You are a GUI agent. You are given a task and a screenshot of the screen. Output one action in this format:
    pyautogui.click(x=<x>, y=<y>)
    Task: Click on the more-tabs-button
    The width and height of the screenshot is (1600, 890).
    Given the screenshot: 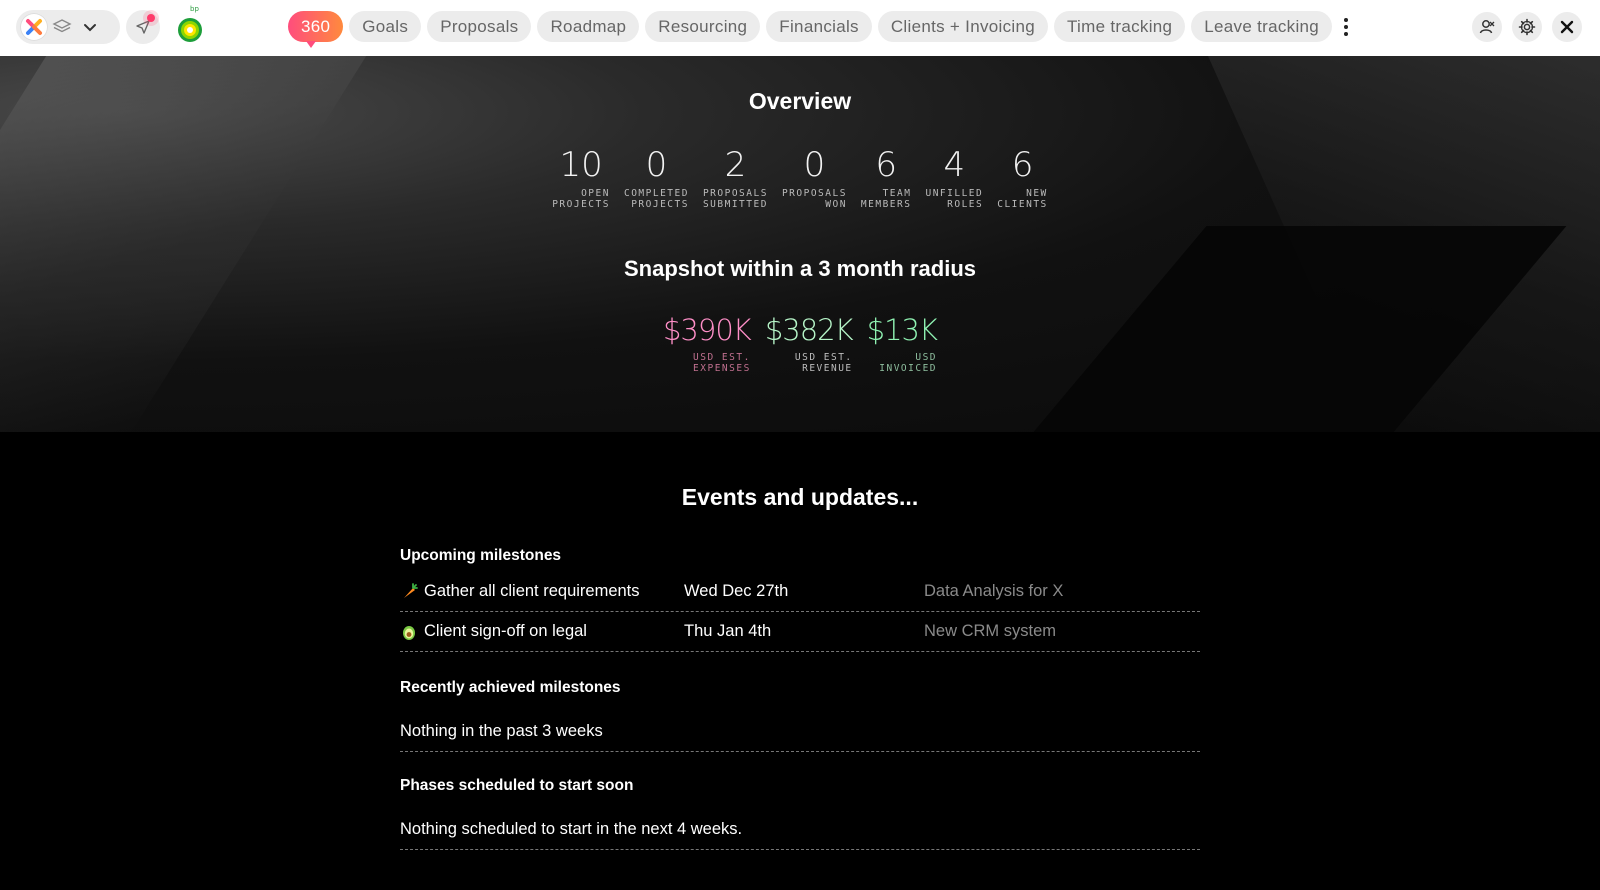 What is the action you would take?
    pyautogui.click(x=1346, y=26)
    